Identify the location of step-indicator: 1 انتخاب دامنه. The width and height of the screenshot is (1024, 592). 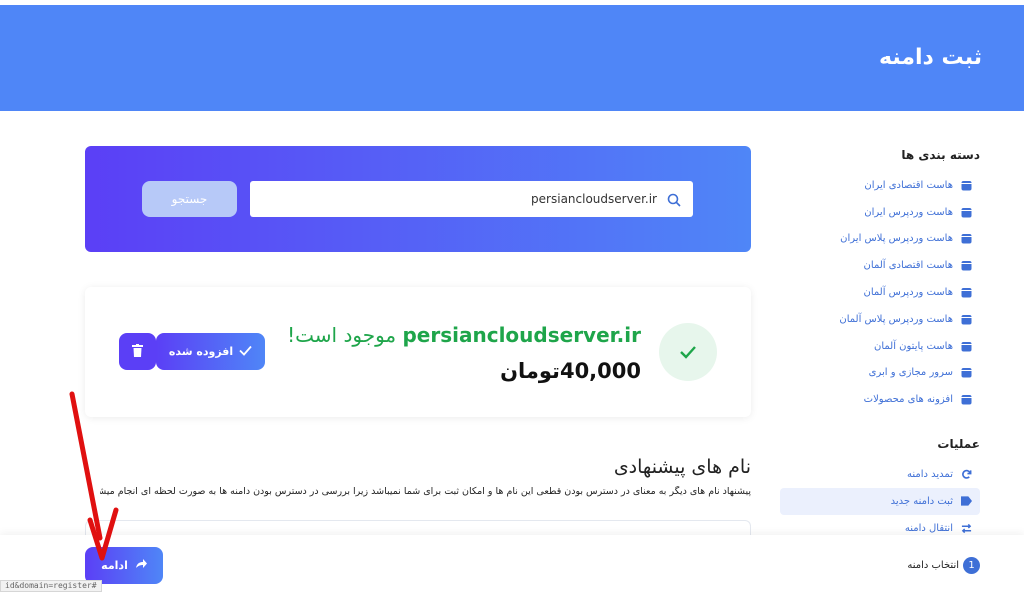
(943, 565).